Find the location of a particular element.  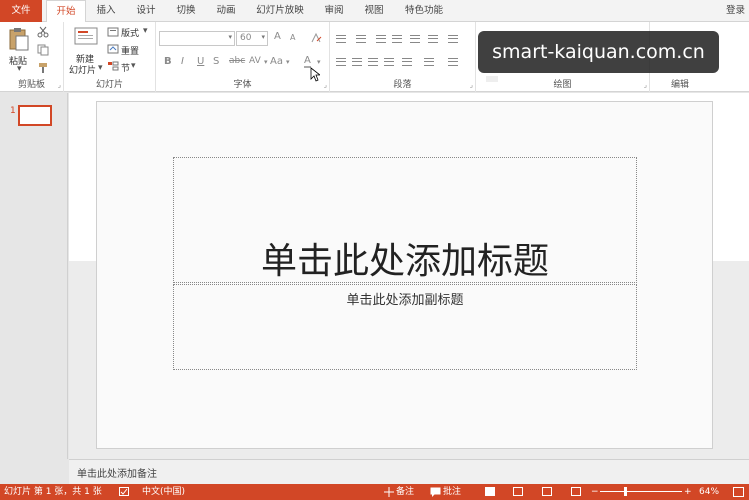

slide-show-view-icon is located at coordinates (576, 491).